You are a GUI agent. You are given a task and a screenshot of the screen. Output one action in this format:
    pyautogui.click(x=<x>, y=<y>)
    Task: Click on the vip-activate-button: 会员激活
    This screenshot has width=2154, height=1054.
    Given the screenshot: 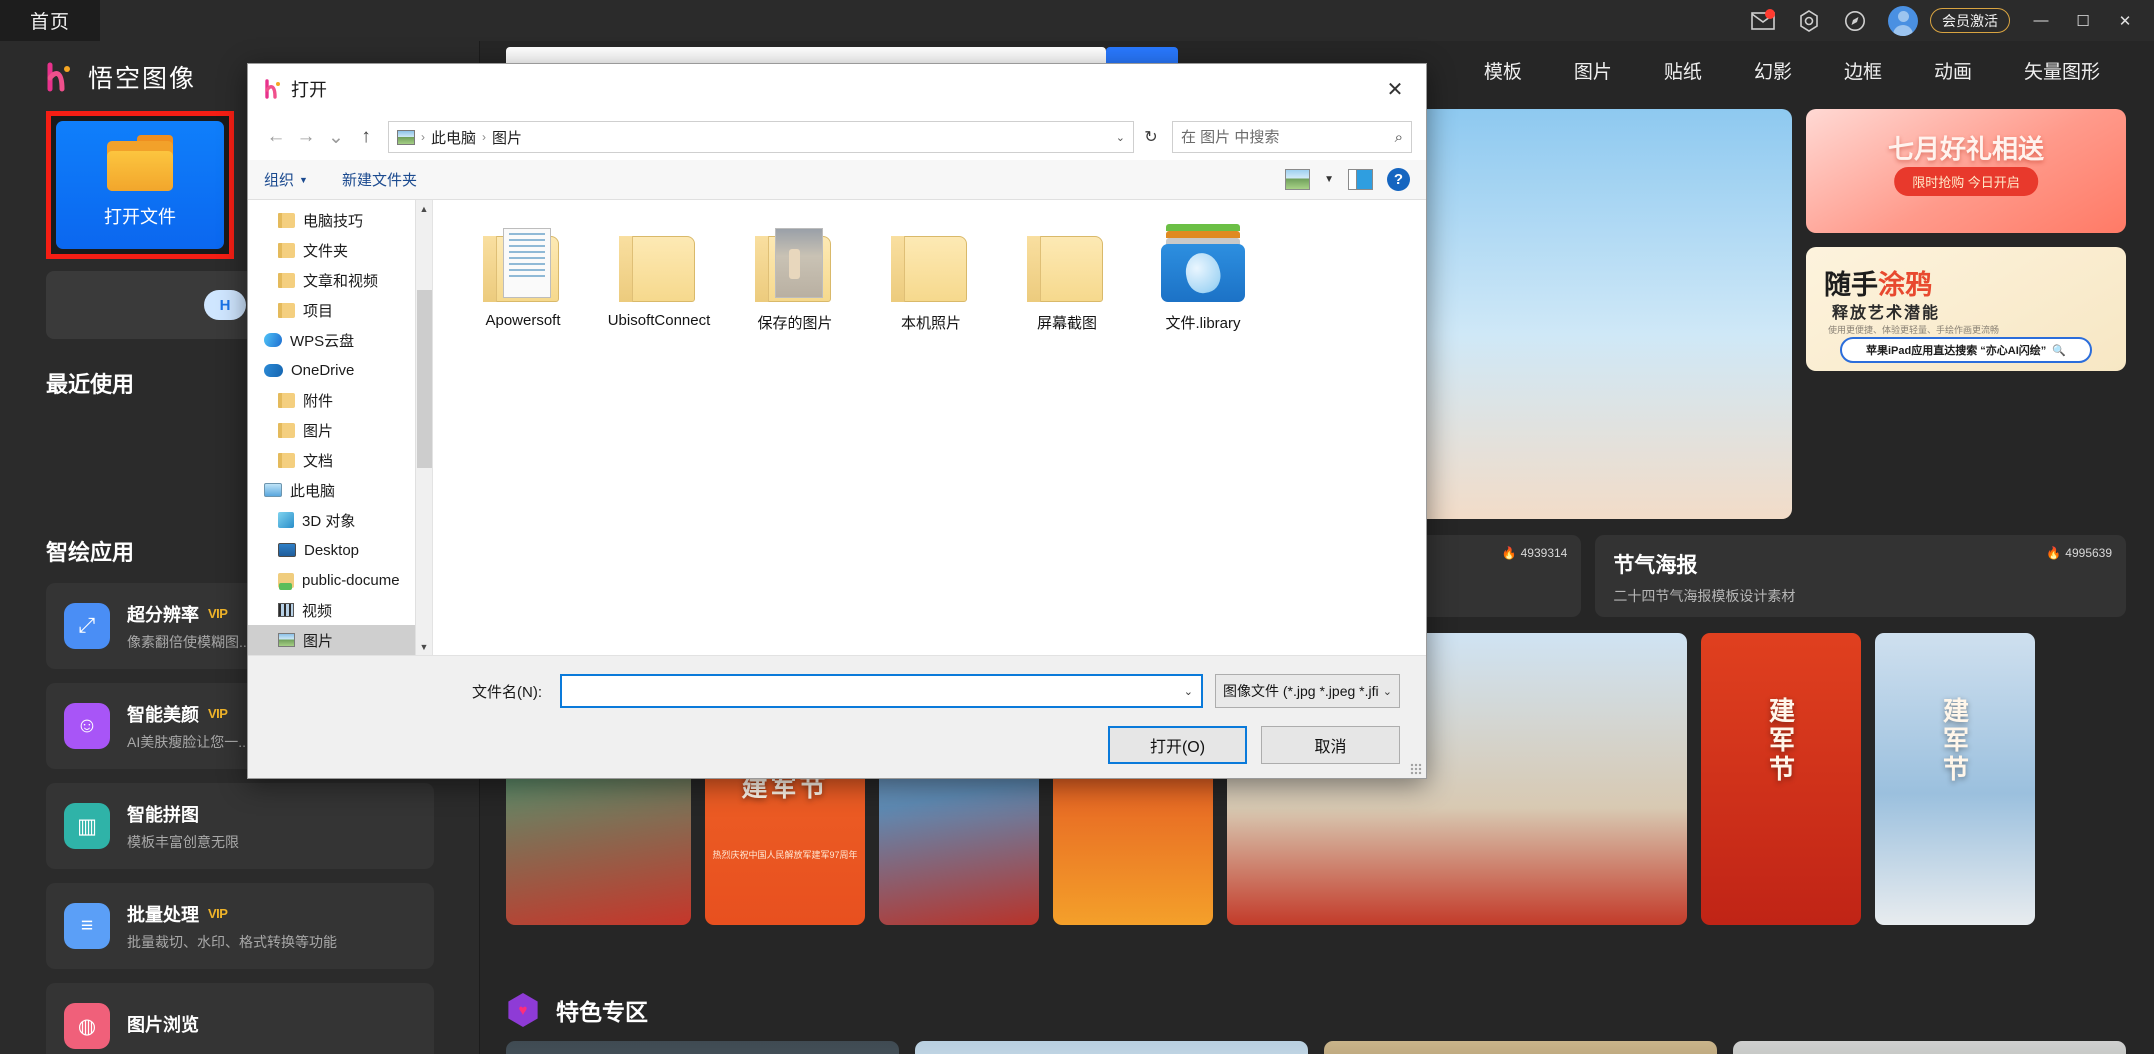 What is the action you would take?
    pyautogui.click(x=1970, y=20)
    